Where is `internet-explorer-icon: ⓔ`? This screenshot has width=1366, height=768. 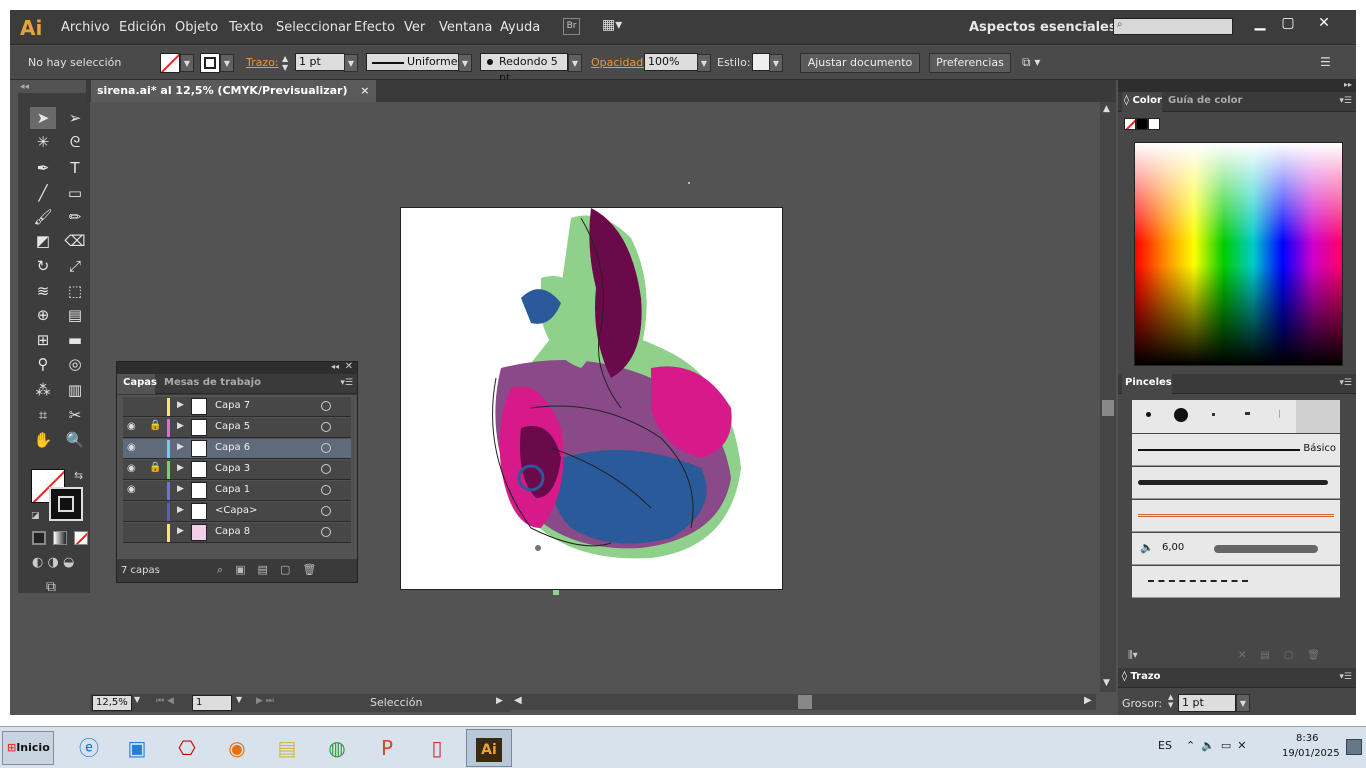
internet-explorer-icon: ⓔ is located at coordinates (89, 748).